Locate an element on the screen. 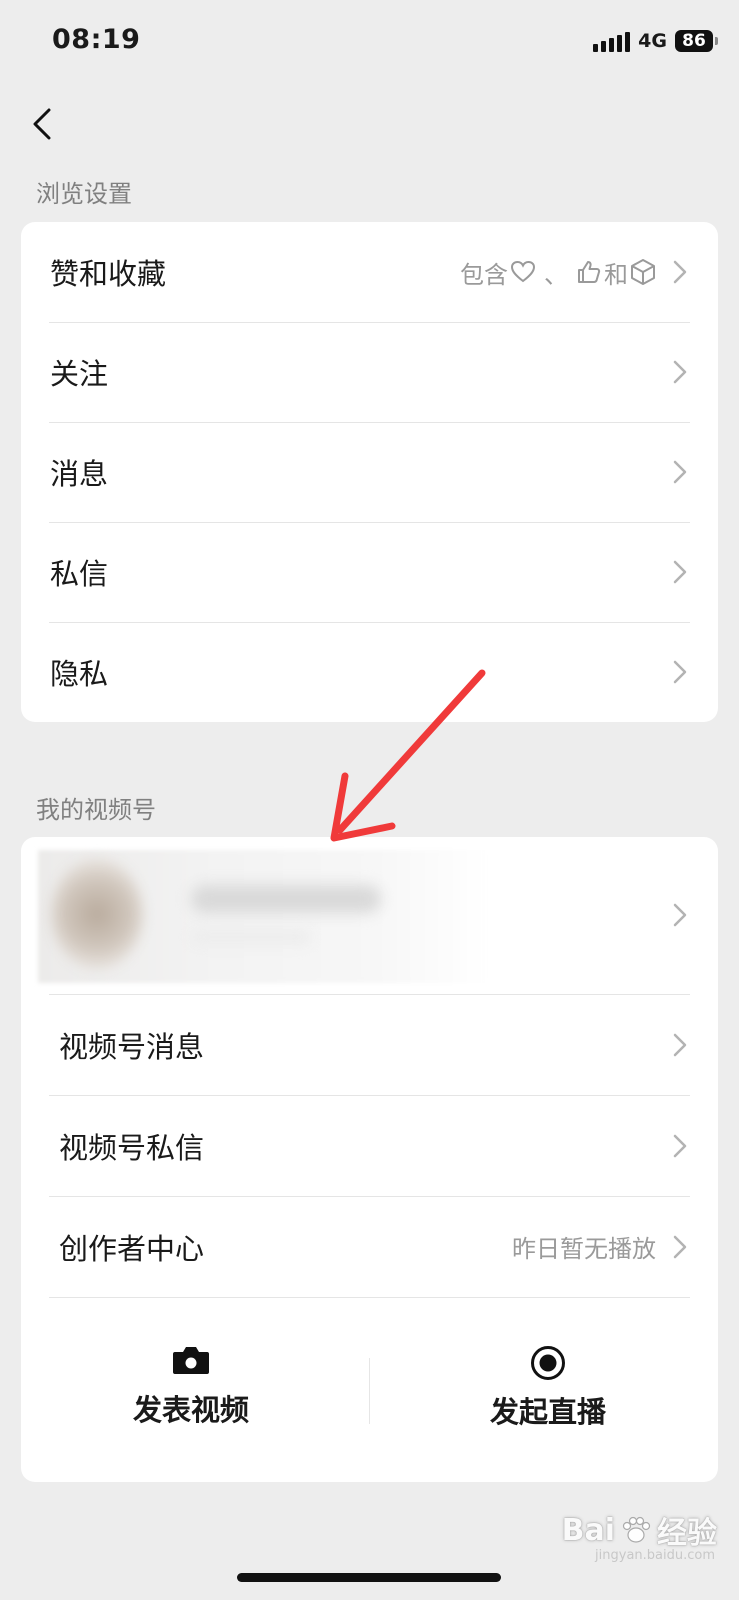 This screenshot has height=1600, width=739. row-label: 创作者中心 is located at coordinates (132, 1248).